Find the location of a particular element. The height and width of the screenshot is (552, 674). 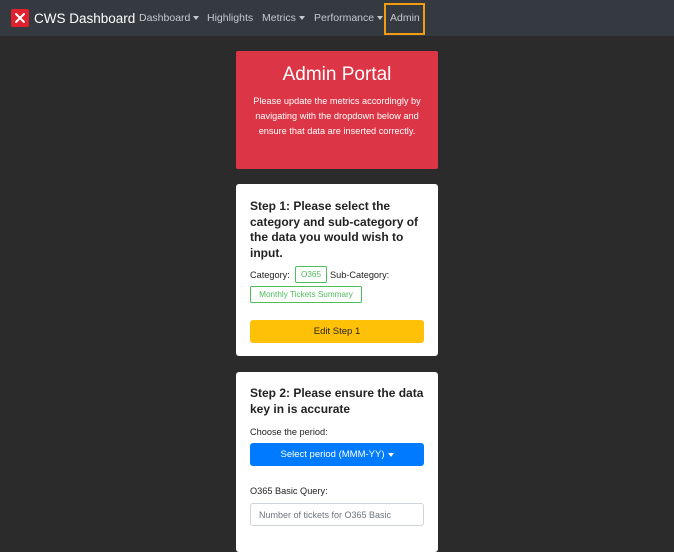

nav-item-dashboard: Dashboard is located at coordinates (169, 18).